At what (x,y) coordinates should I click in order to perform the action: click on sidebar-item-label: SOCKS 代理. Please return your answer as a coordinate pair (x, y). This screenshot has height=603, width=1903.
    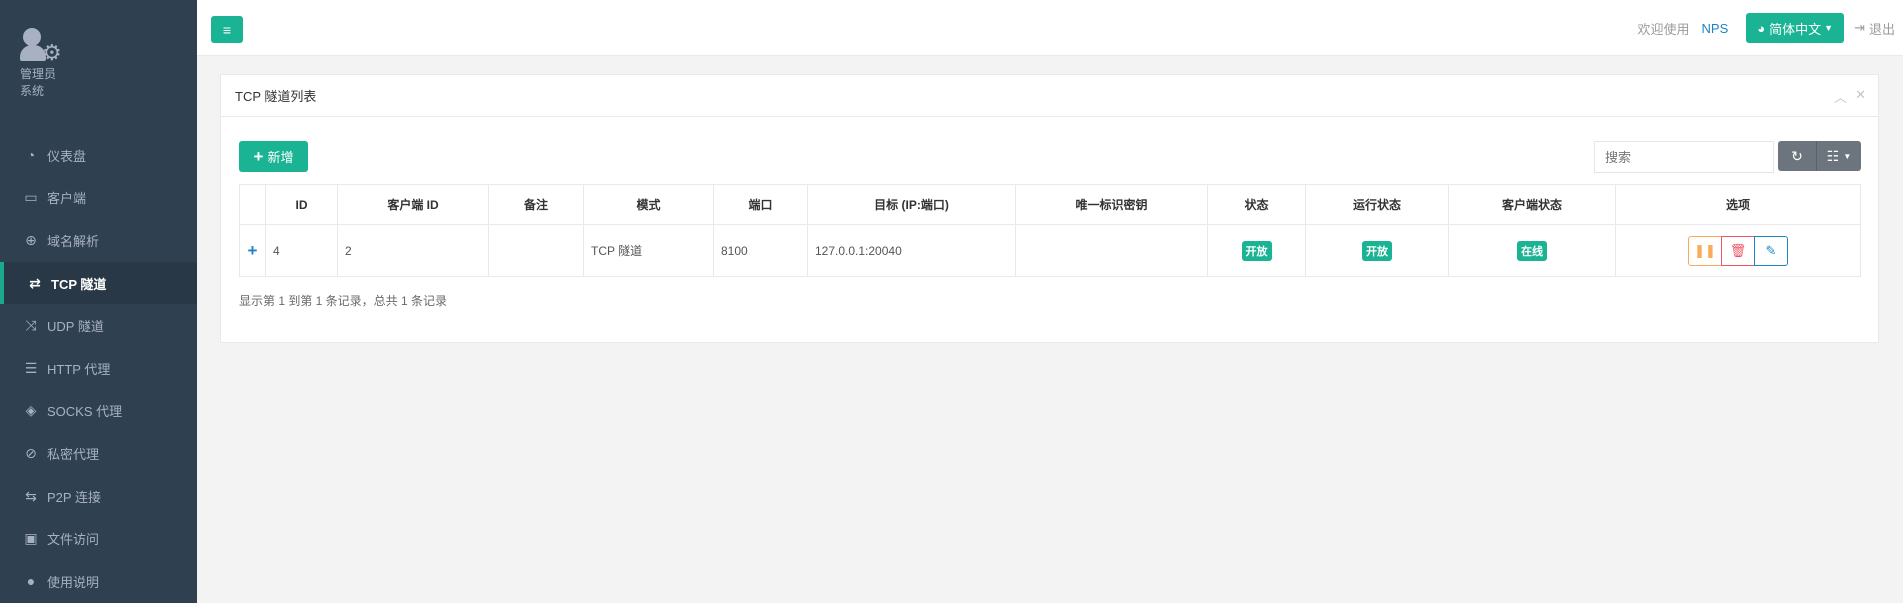
    Looking at the image, I should click on (85, 412).